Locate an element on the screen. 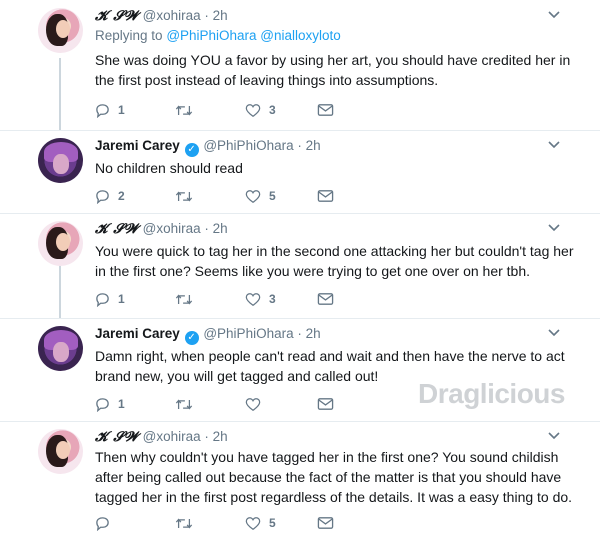  replying-to-handles: @PhiPhiOhara @nialloxyloto is located at coordinates (253, 35).